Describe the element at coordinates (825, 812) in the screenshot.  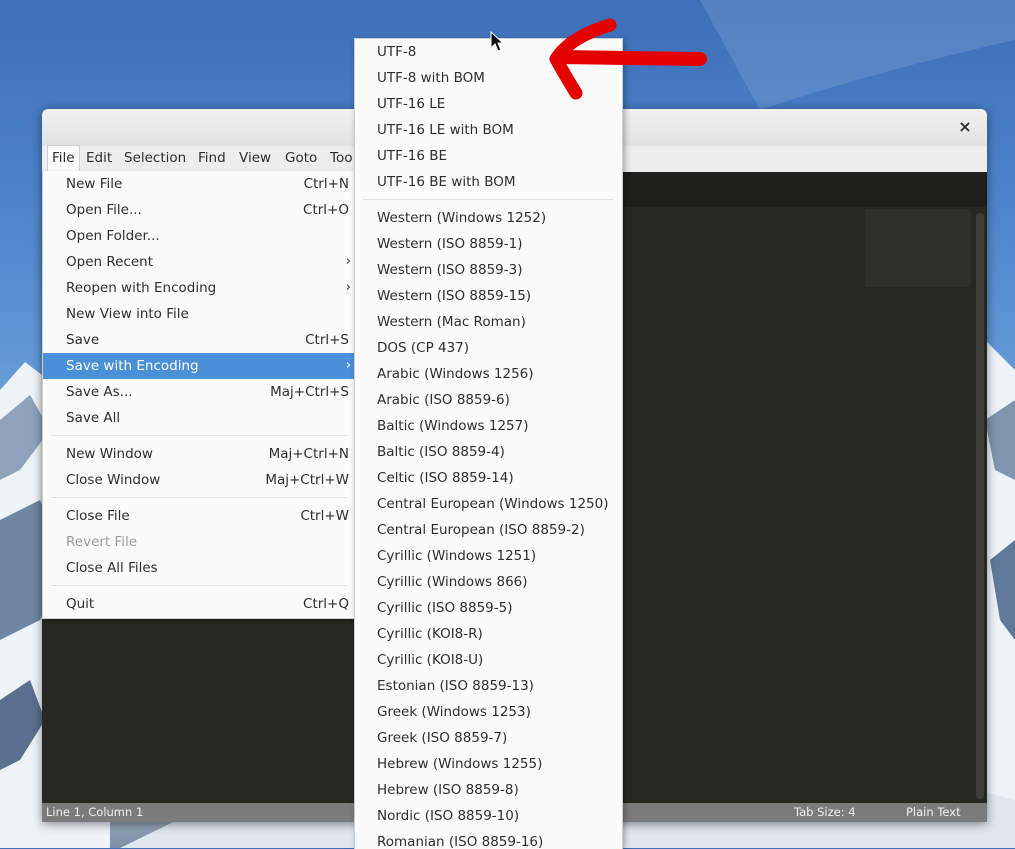
I see `tab-size-indicator: Tab Size: 4` at that location.